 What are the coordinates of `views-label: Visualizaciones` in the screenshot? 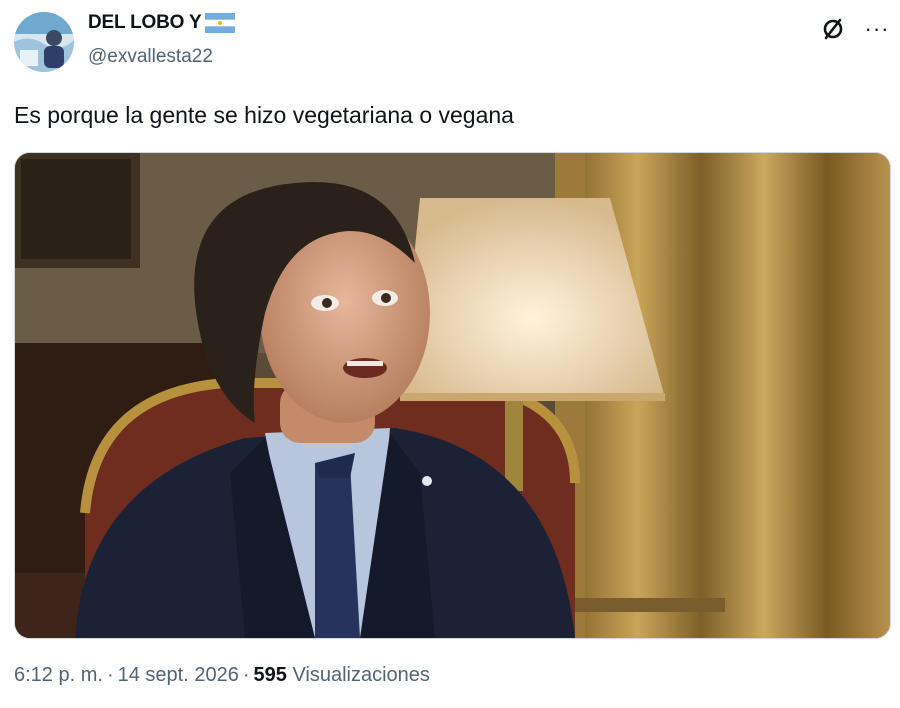 It's located at (361, 675).